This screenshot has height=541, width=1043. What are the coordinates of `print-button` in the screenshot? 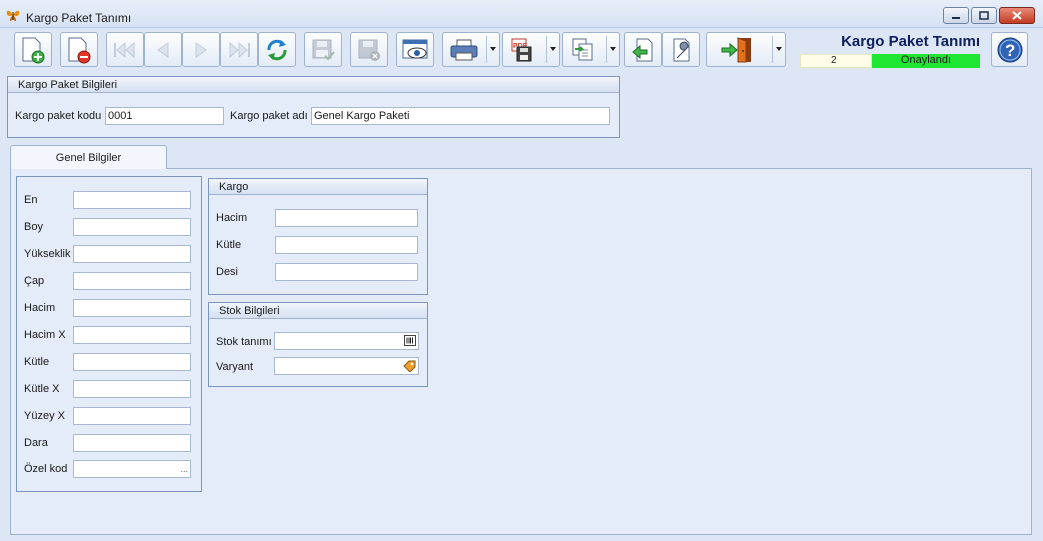 It's located at (471, 49).